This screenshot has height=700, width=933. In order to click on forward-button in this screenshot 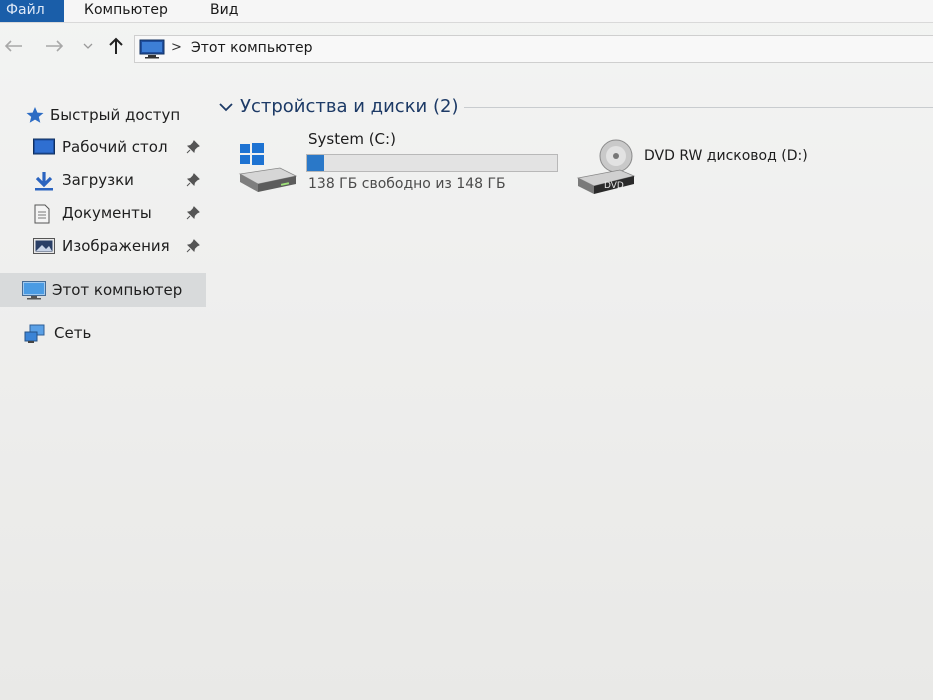, I will do `click(55, 46)`.